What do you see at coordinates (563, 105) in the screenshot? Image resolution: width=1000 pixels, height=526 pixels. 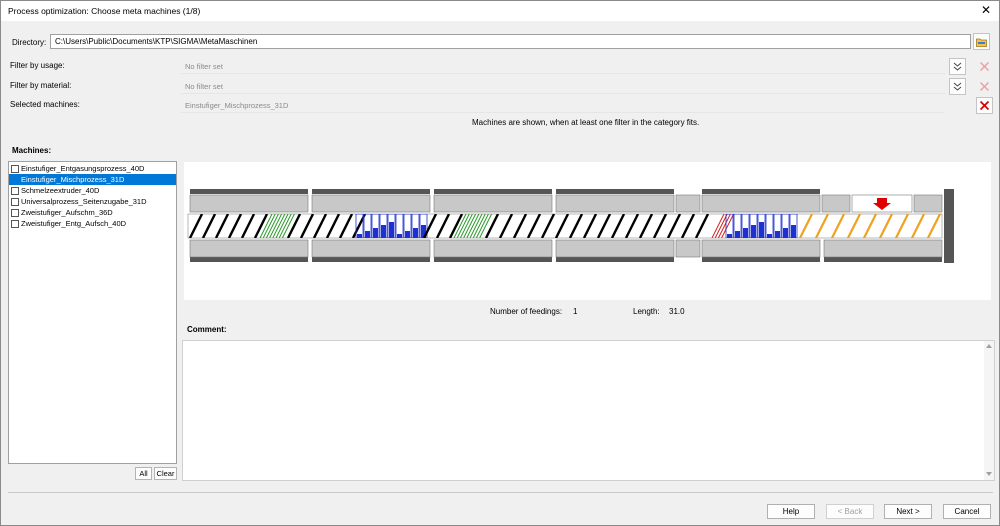 I see `selected-machines-value: Einstufiger_Mischprozess_31D` at bounding box center [563, 105].